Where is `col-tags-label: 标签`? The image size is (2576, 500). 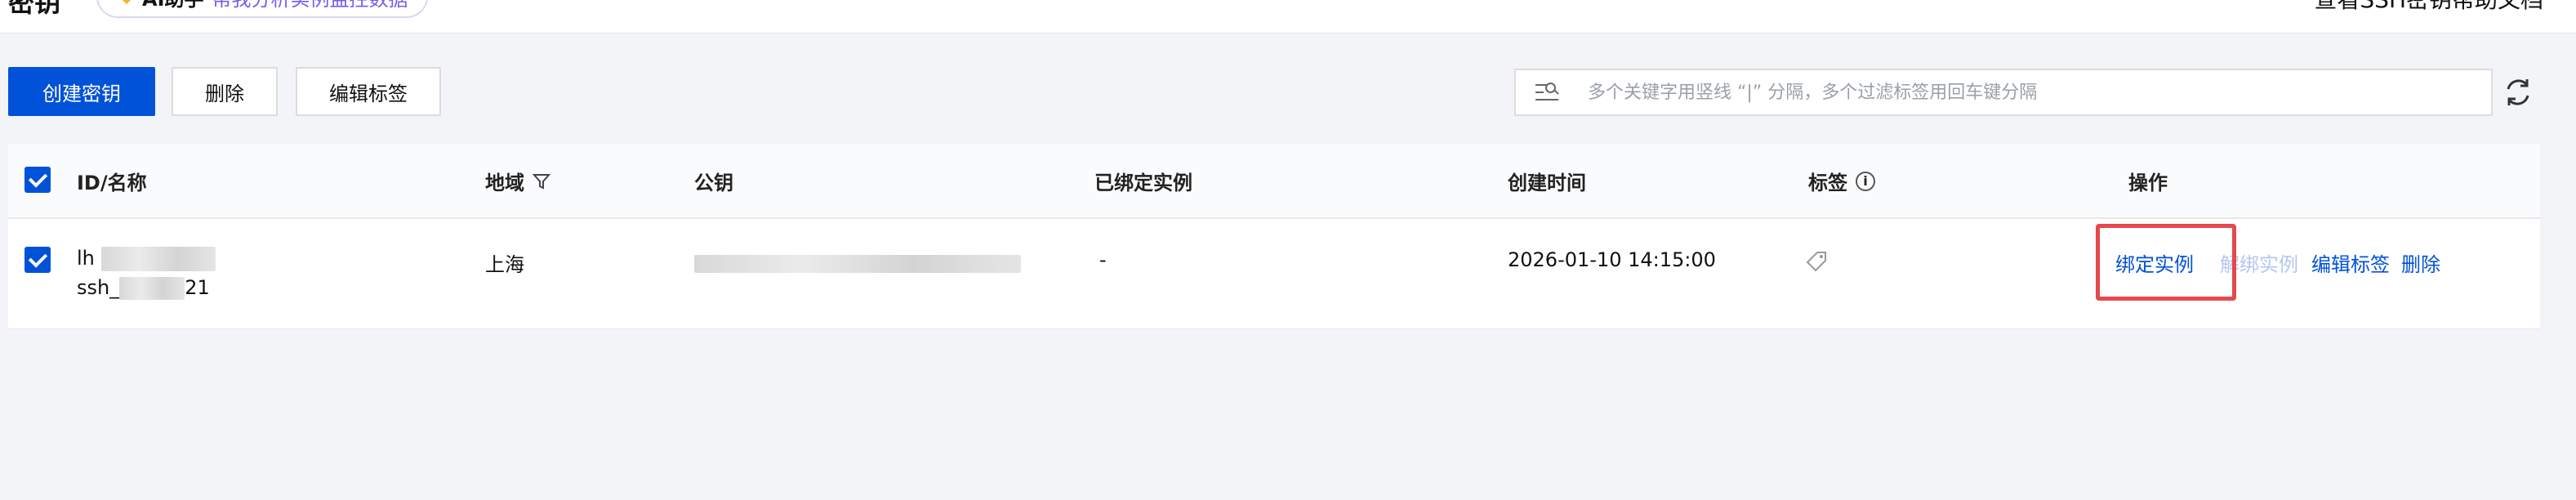 col-tags-label: 标签 is located at coordinates (1827, 183).